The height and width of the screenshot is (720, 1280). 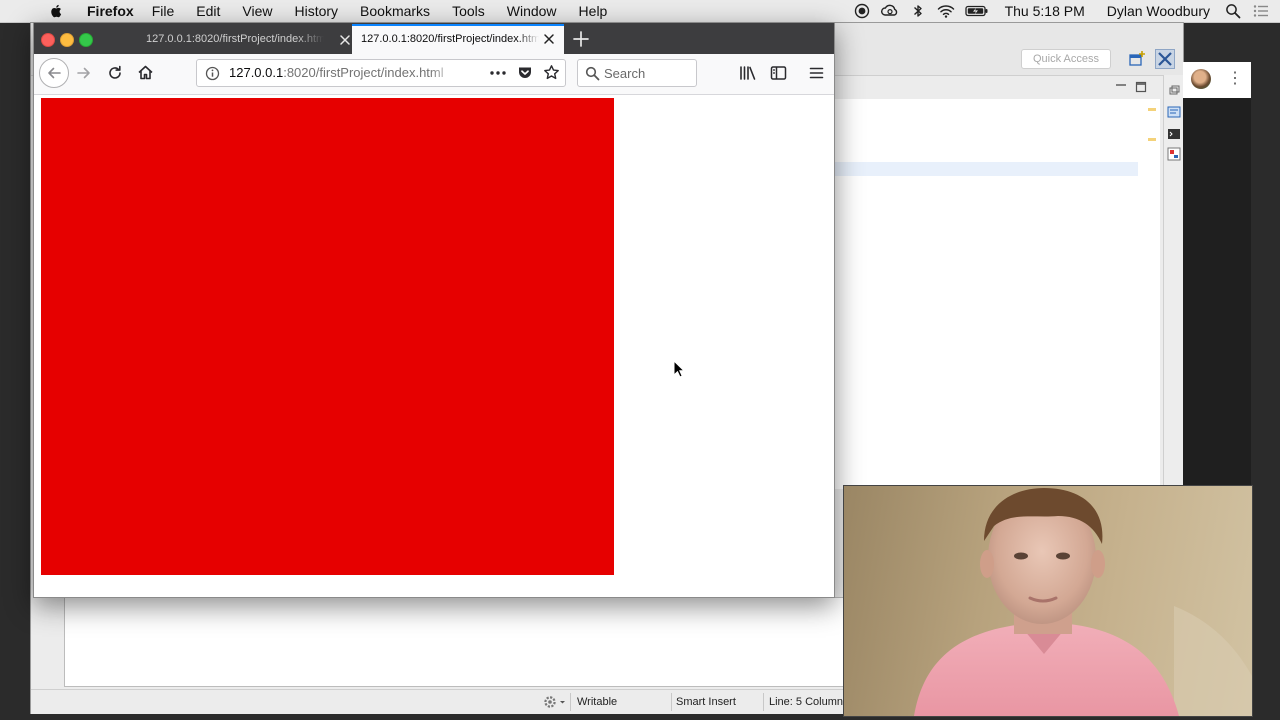 I want to click on pocket-icon, so click(x=525, y=73).